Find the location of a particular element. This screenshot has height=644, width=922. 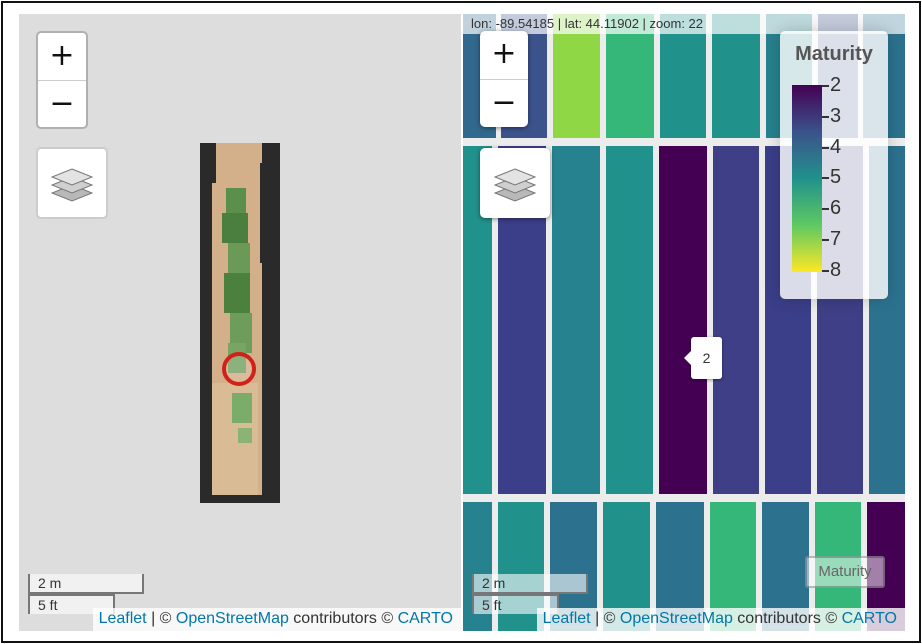

legend-tick: 3 is located at coordinates (831, 116).